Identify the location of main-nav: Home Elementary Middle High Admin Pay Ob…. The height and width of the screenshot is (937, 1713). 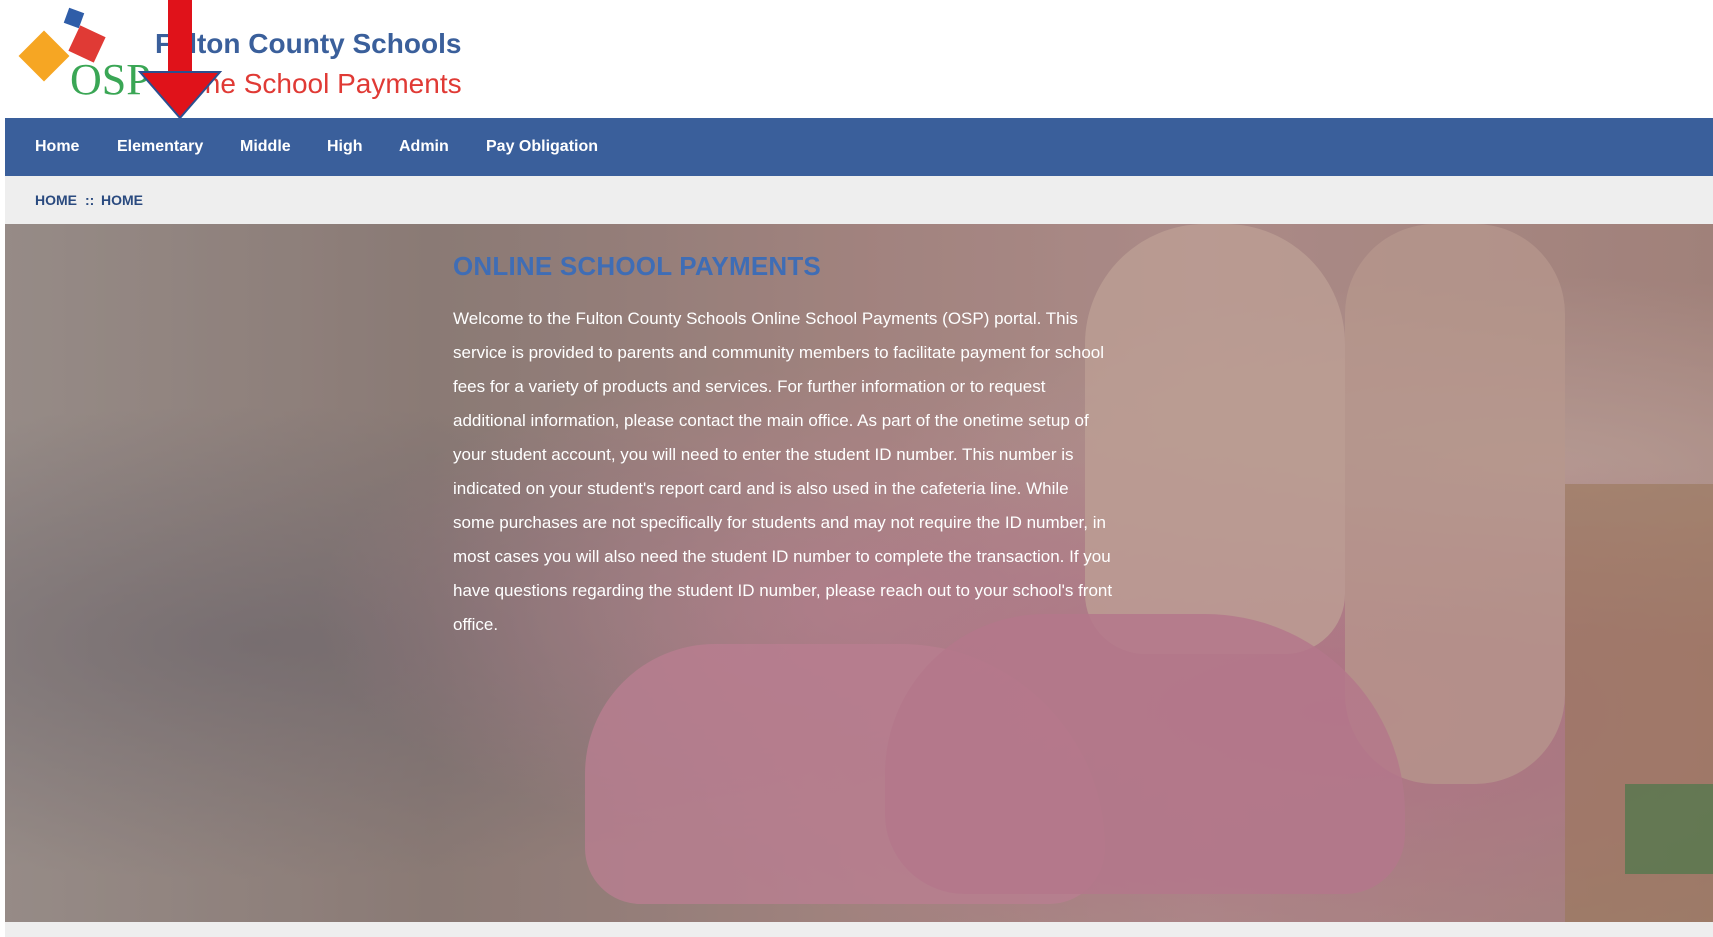
(859, 147).